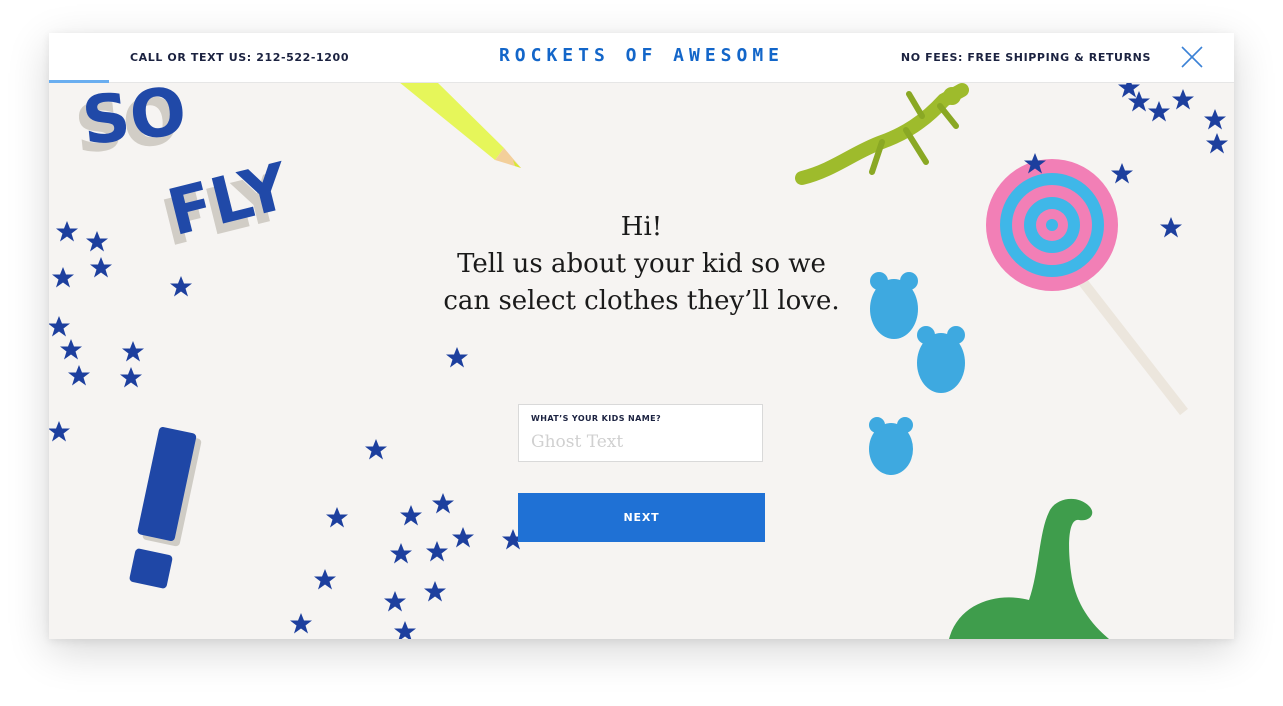 The image size is (1283, 706). Describe the element at coordinates (1025, 57) in the screenshot. I see `shipping-notice: NO FEES: FREE SHIPPING & RETURNS` at that location.